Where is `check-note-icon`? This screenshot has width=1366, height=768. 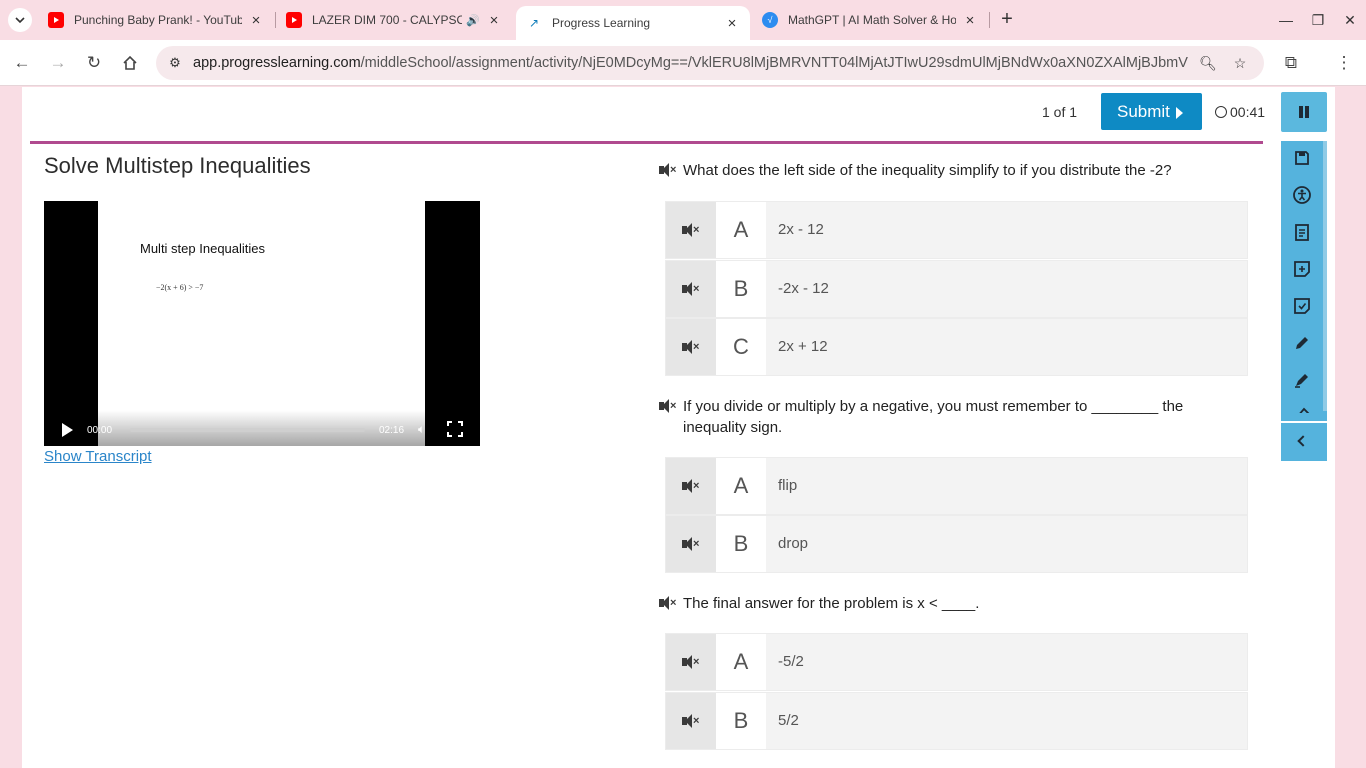 check-note-icon is located at coordinates (1302, 306).